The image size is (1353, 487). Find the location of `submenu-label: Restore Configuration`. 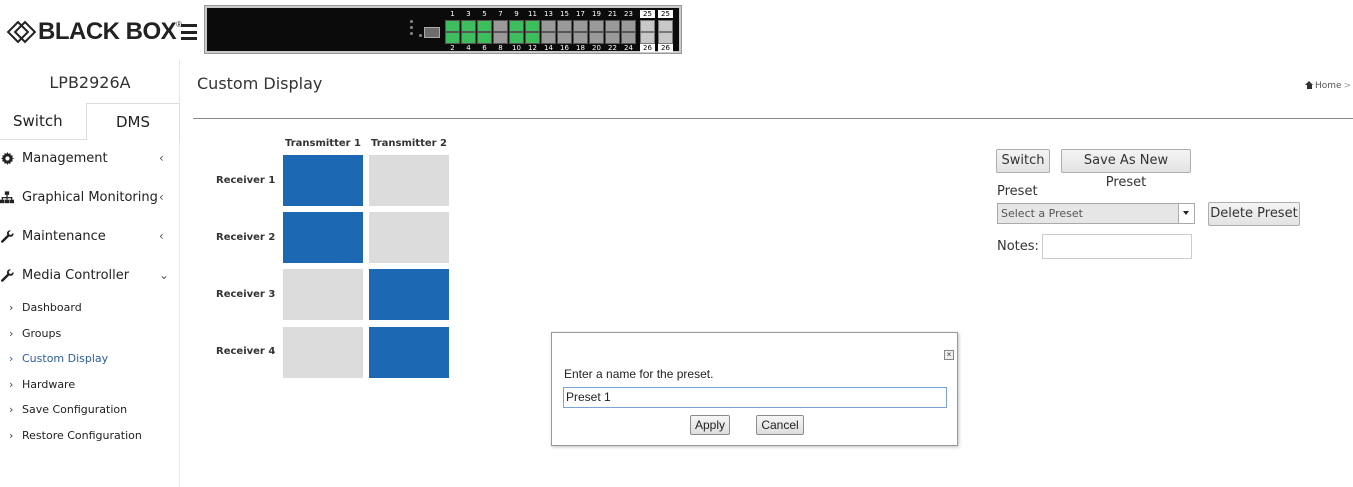

submenu-label: Restore Configuration is located at coordinates (82, 435).